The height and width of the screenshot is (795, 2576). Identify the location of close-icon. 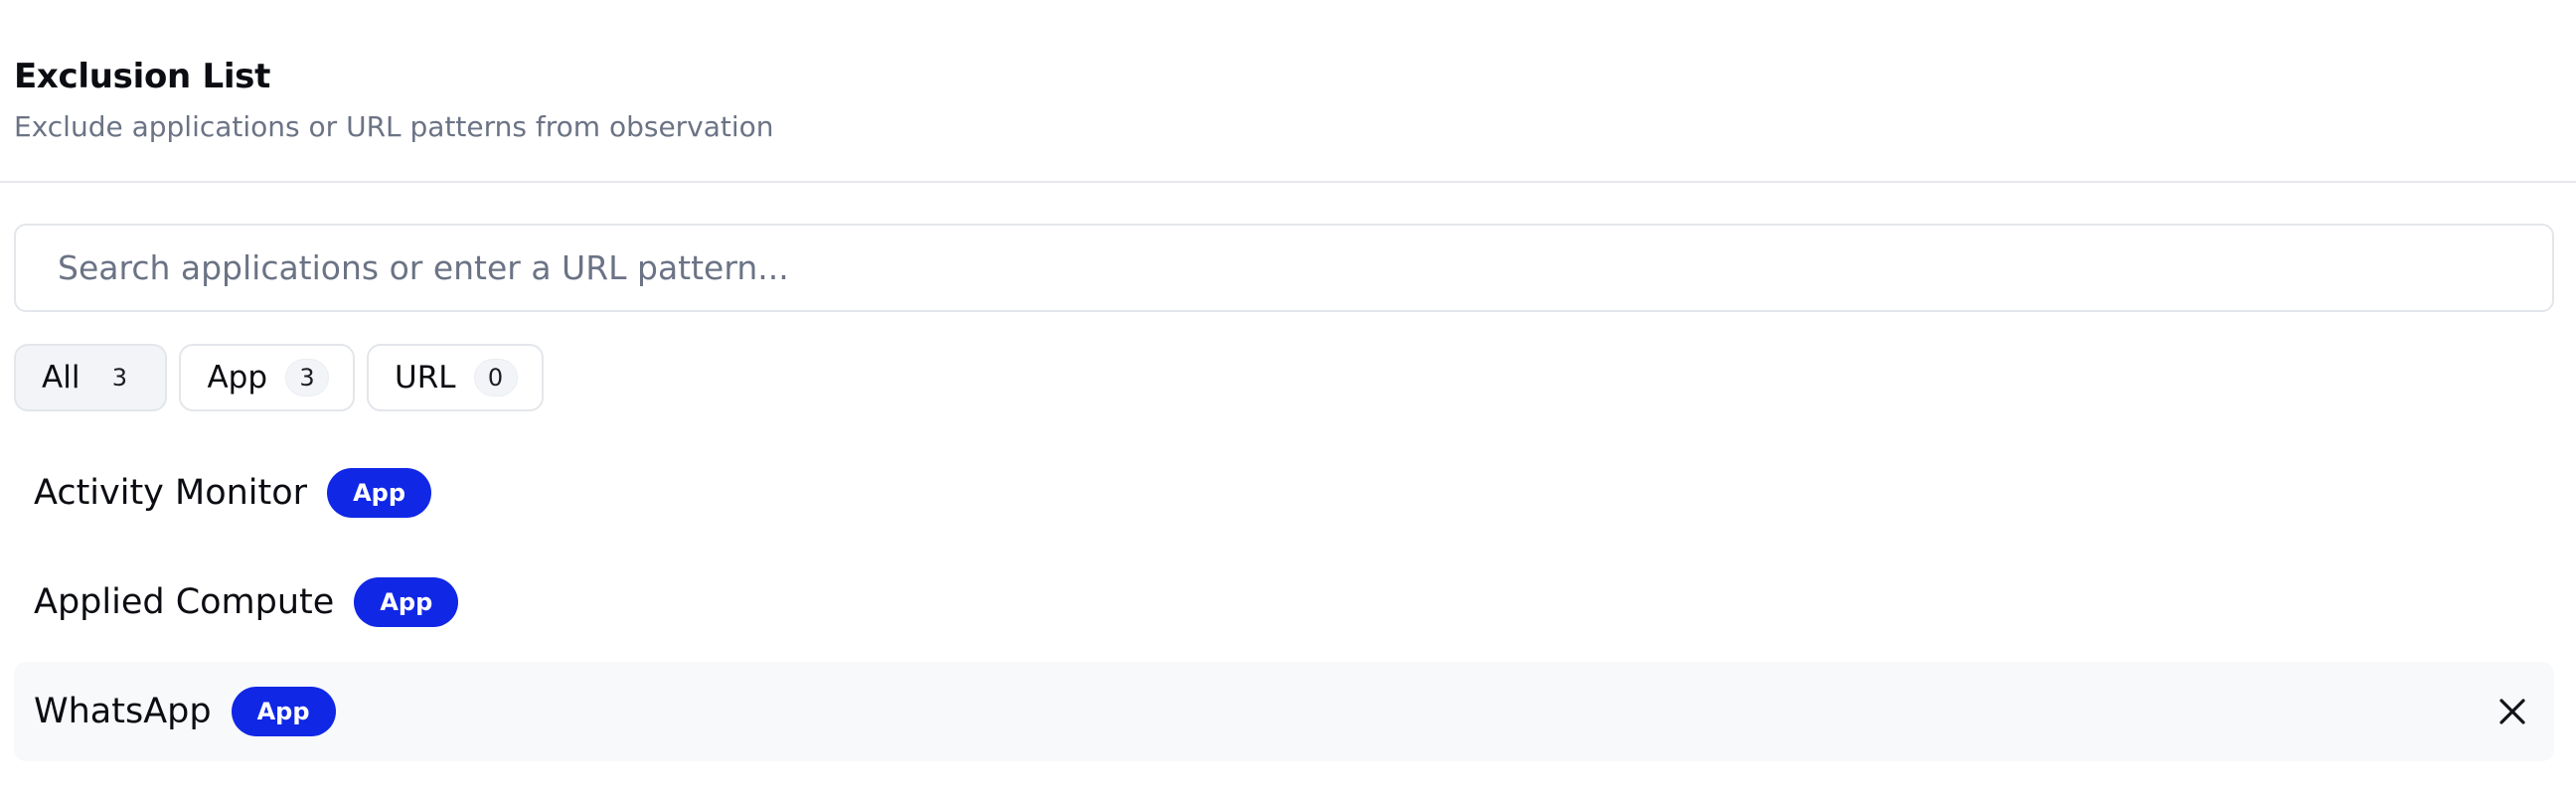
(2512, 711).